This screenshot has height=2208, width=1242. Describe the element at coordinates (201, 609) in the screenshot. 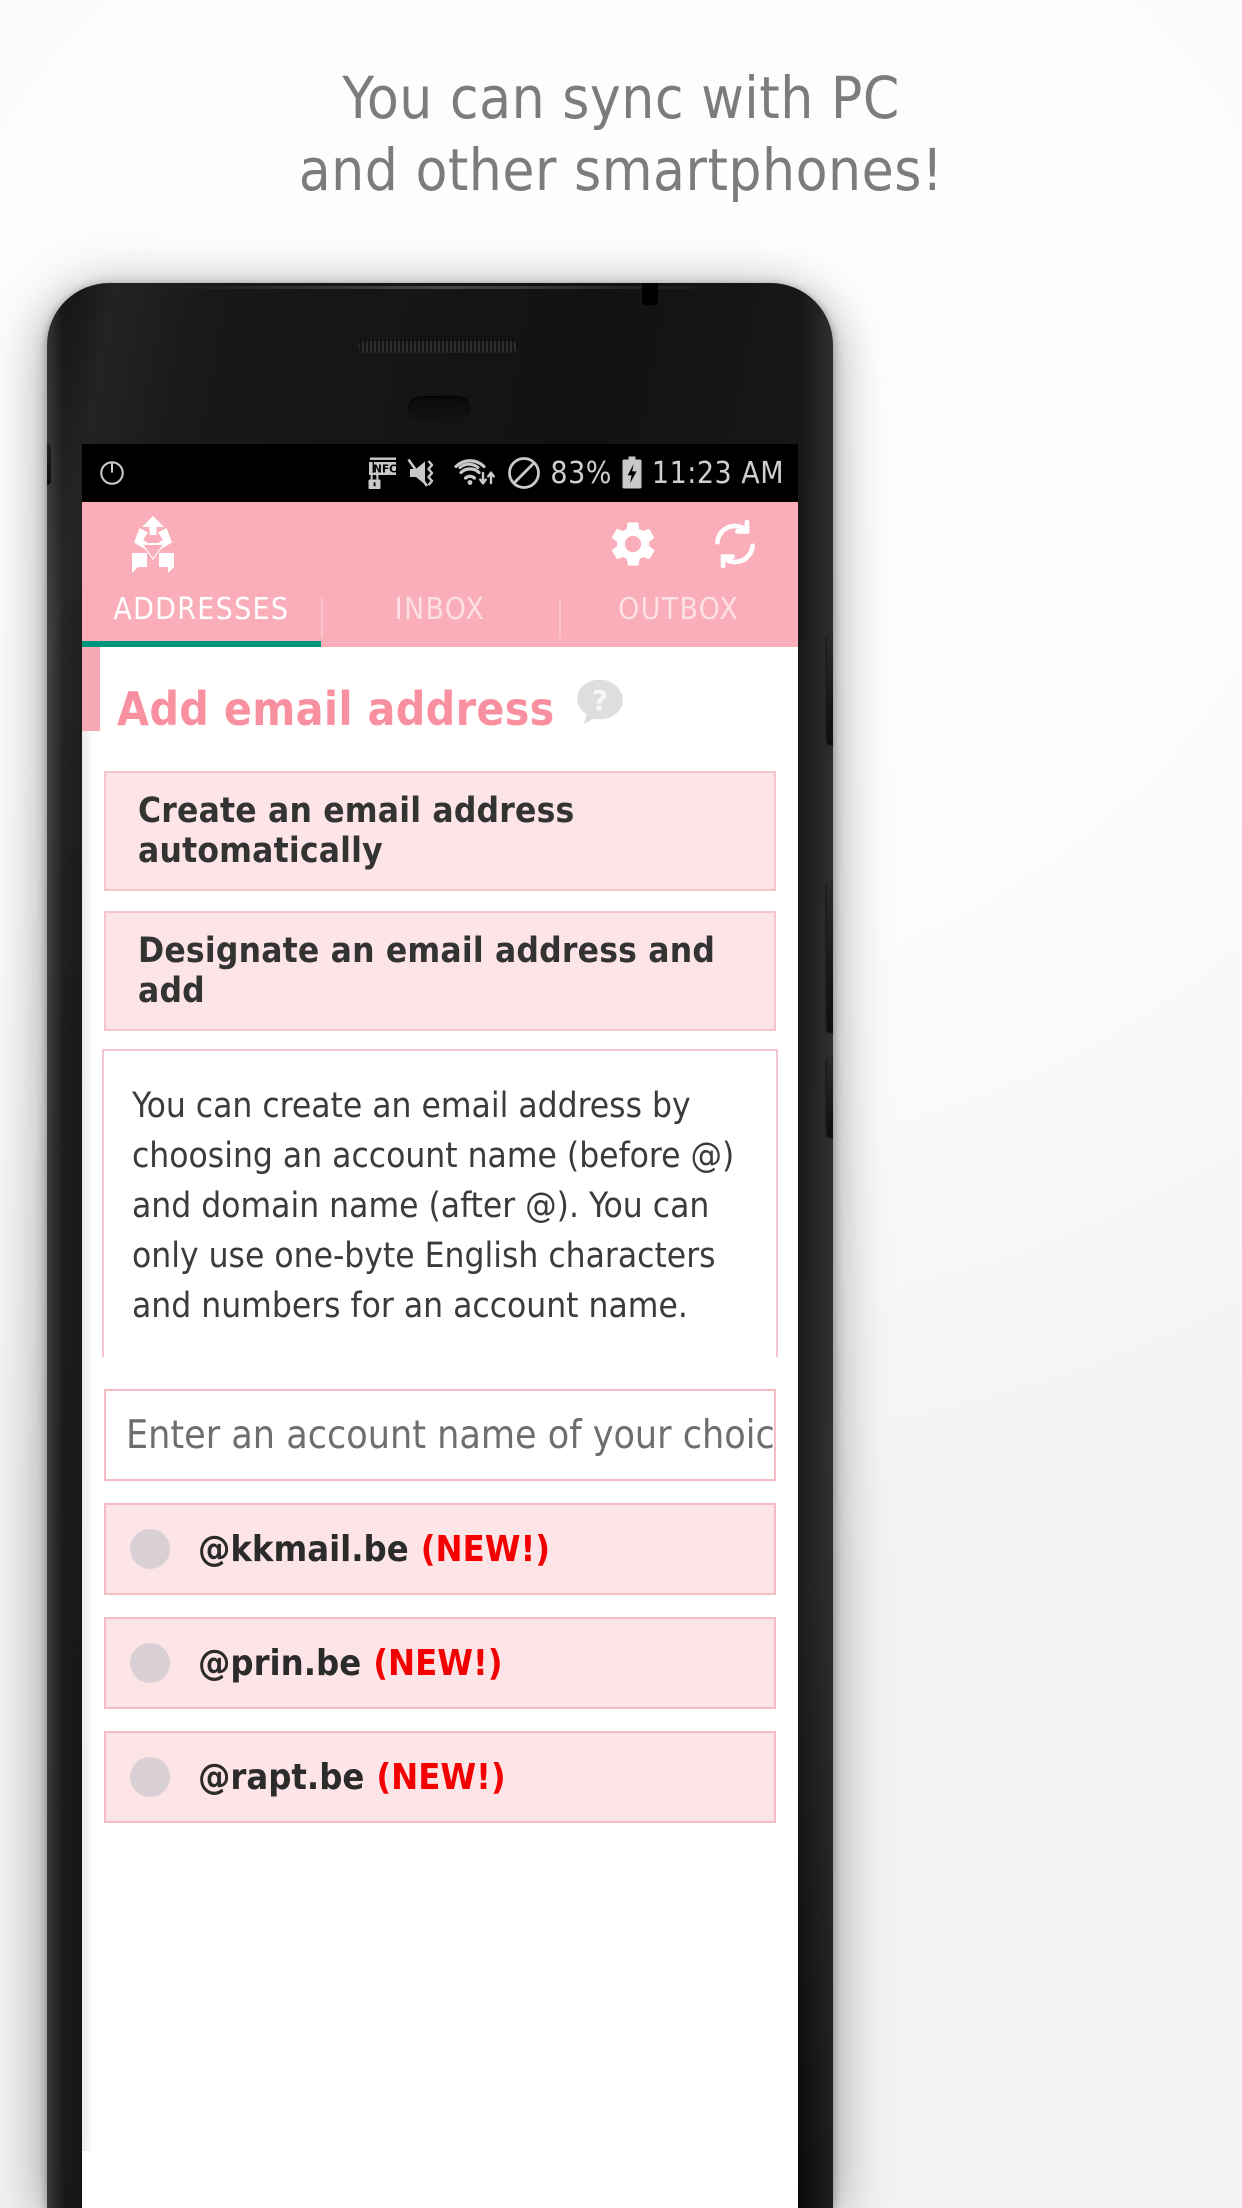

I see `tab-addresses-label: ADDRESSES` at that location.